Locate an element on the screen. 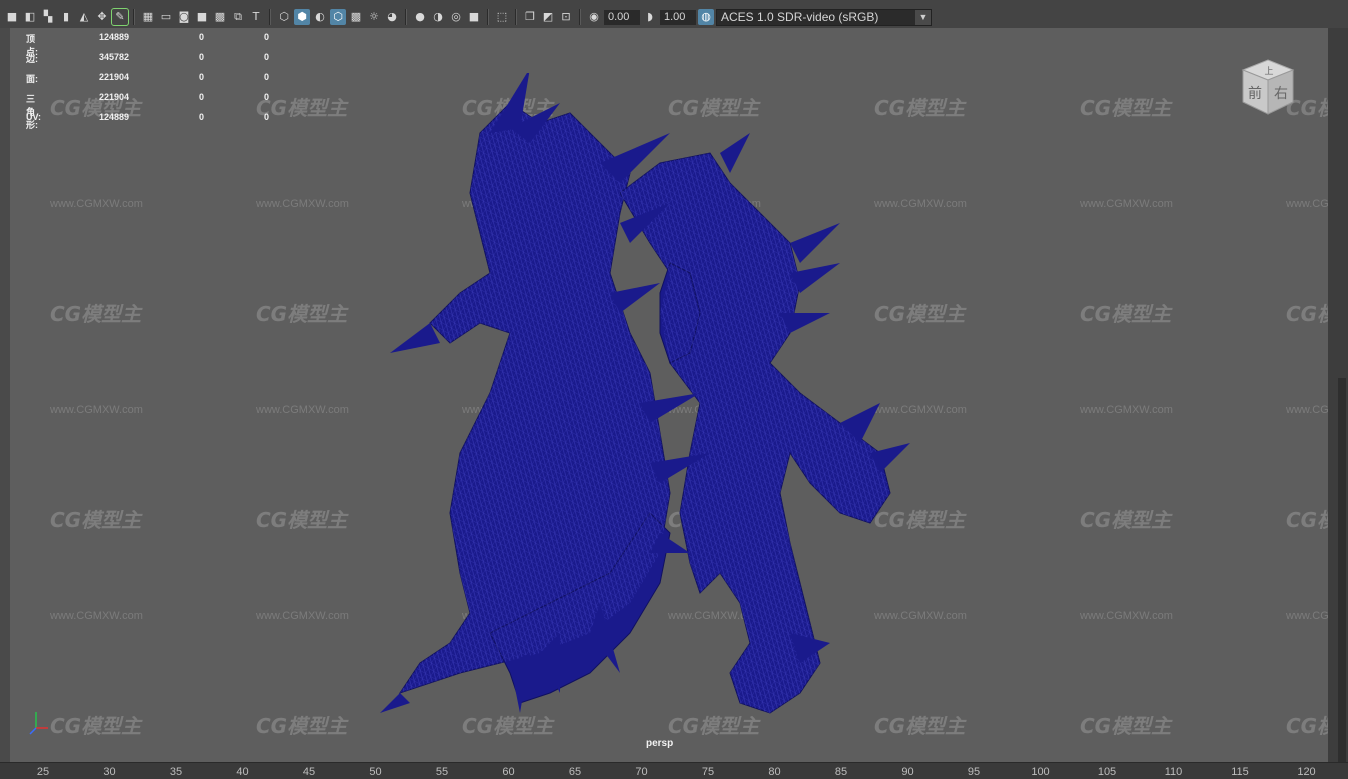  camera-attributes-icon: ◧ is located at coordinates (30, 17).